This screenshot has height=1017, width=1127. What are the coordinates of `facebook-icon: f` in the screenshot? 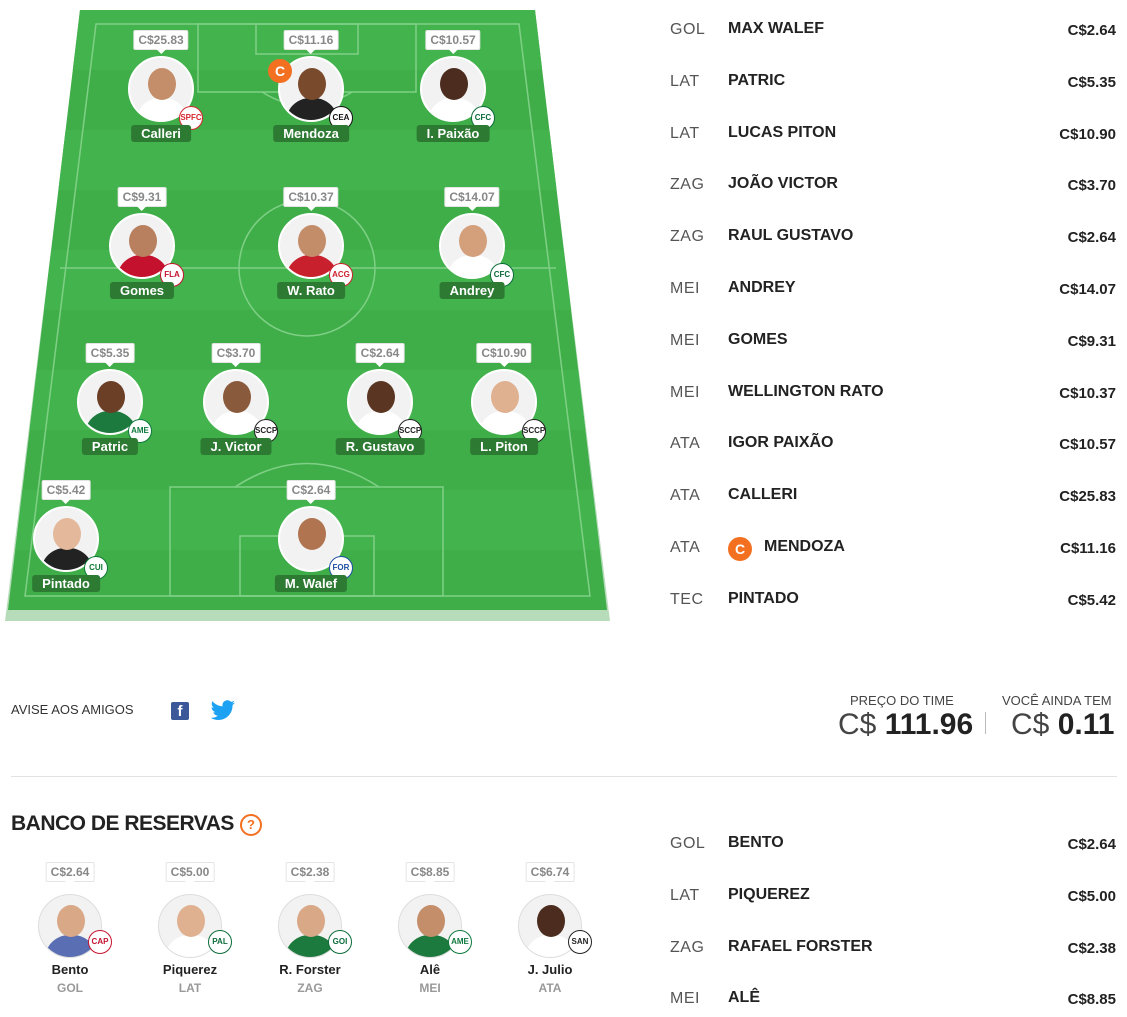 It's located at (180, 711).